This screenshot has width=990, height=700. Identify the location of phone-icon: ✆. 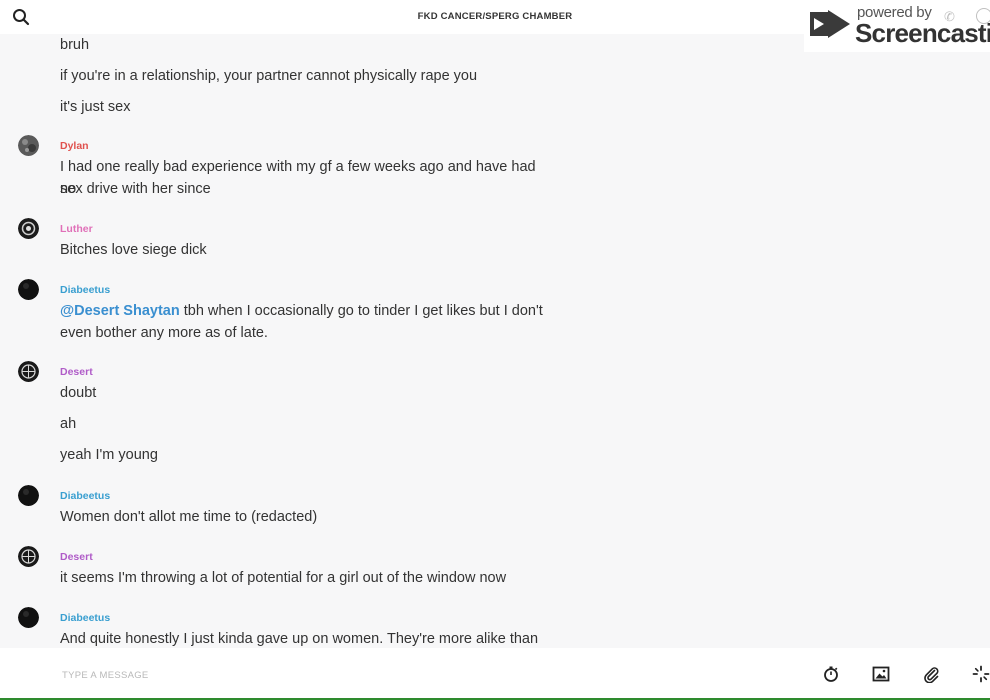
(949, 17).